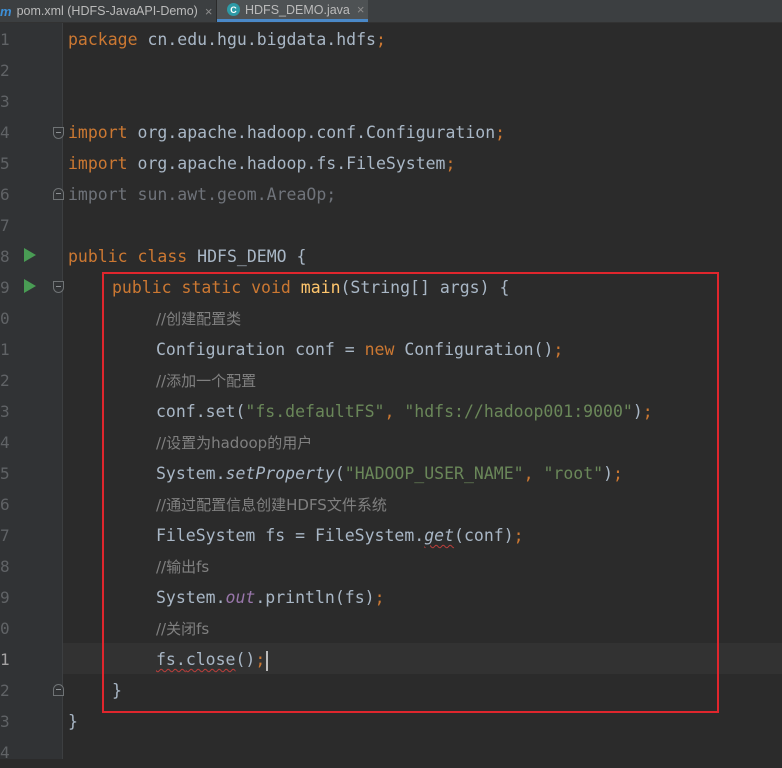 The image size is (782, 768). I want to click on closing-brace: }, so click(73, 721).